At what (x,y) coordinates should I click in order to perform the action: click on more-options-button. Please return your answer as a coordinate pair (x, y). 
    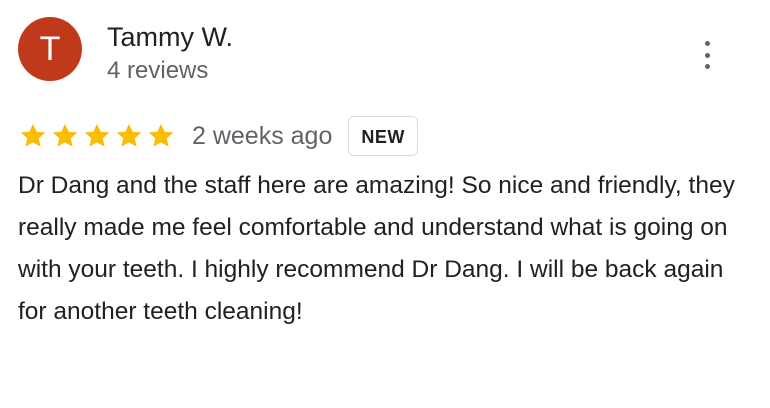
    Looking at the image, I should click on (707, 55).